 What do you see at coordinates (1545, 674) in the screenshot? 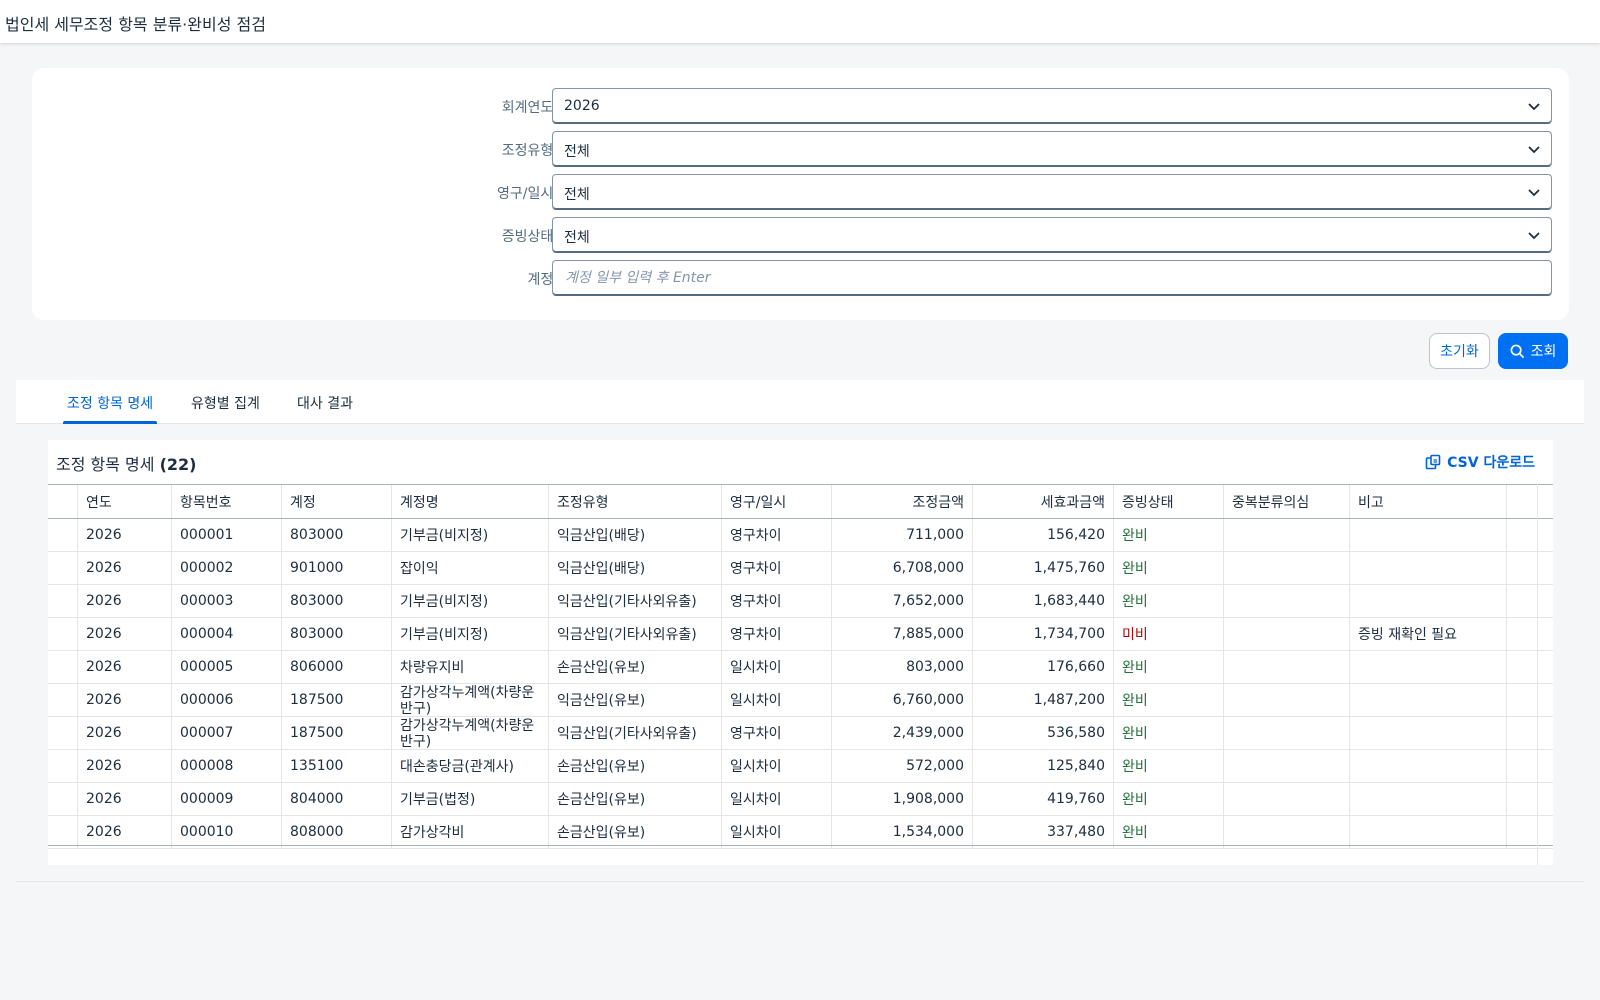
I see `vertical-scrollbar` at bounding box center [1545, 674].